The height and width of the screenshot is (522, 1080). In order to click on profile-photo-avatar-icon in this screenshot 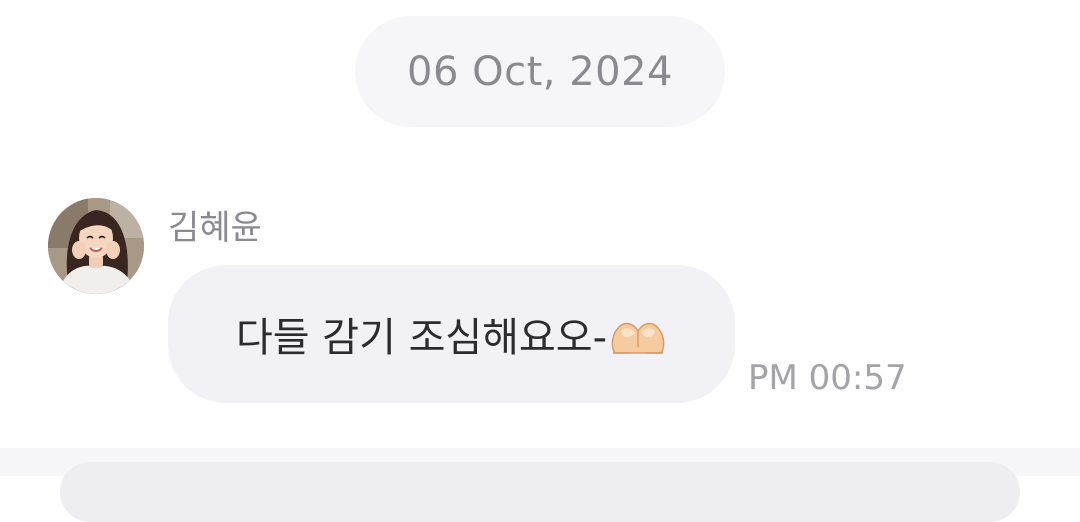, I will do `click(96, 246)`.